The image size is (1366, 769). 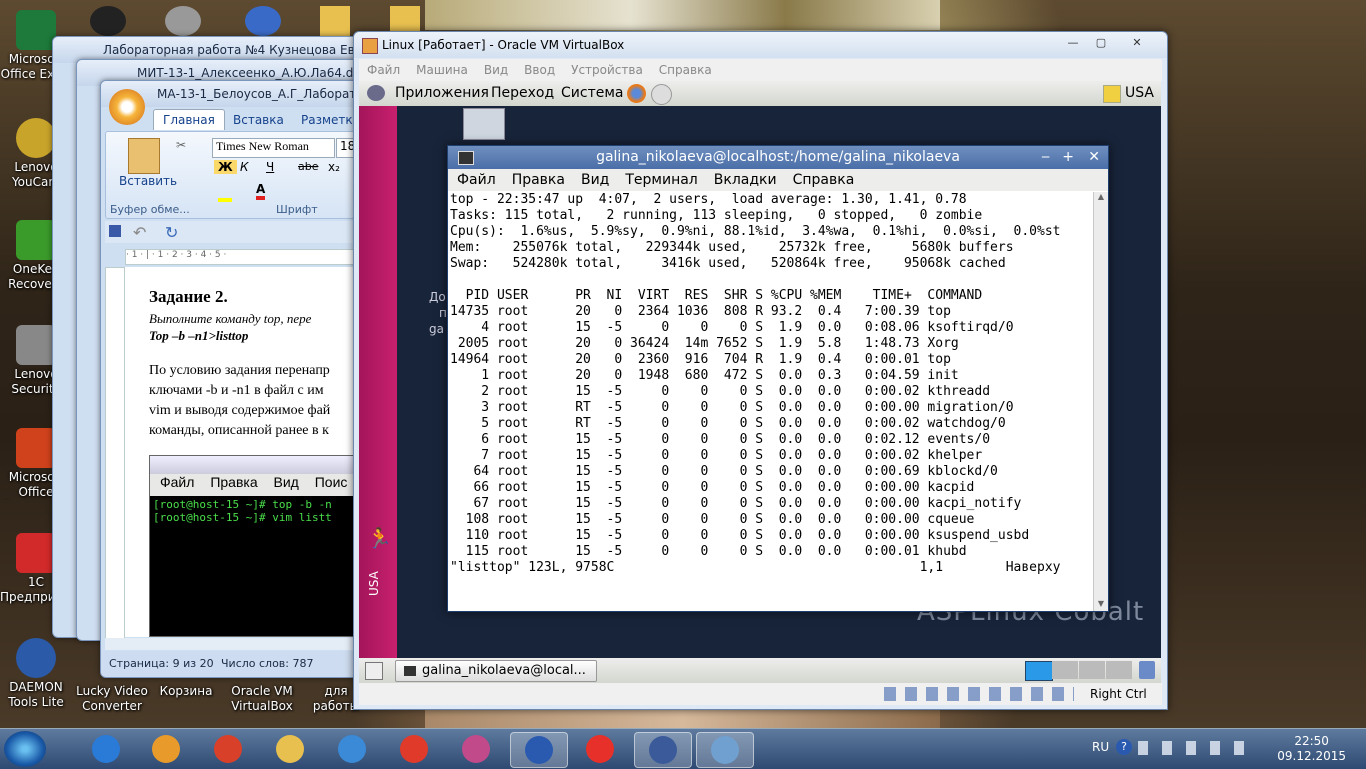 What do you see at coordinates (660, 178) in the screenshot?
I see `terminal-menu-terminal: Терминал` at bounding box center [660, 178].